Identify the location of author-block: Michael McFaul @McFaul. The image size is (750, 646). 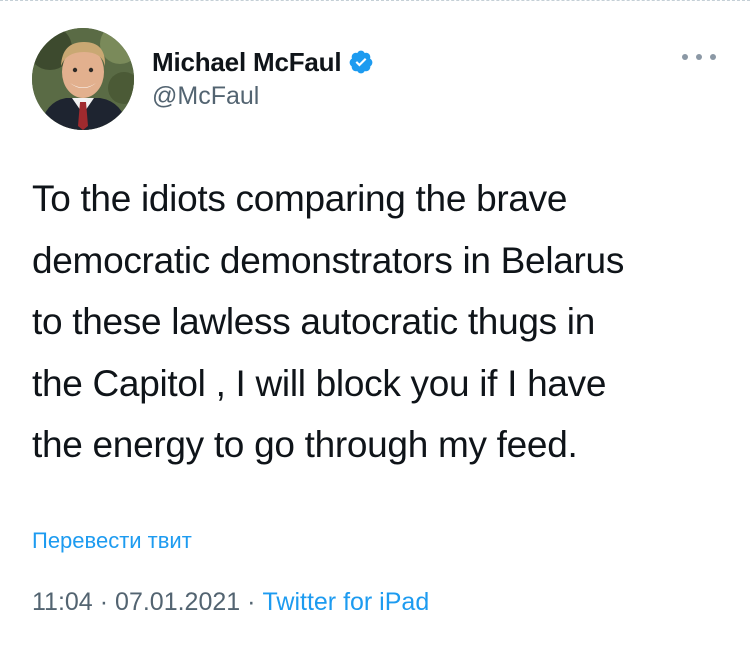
(263, 78).